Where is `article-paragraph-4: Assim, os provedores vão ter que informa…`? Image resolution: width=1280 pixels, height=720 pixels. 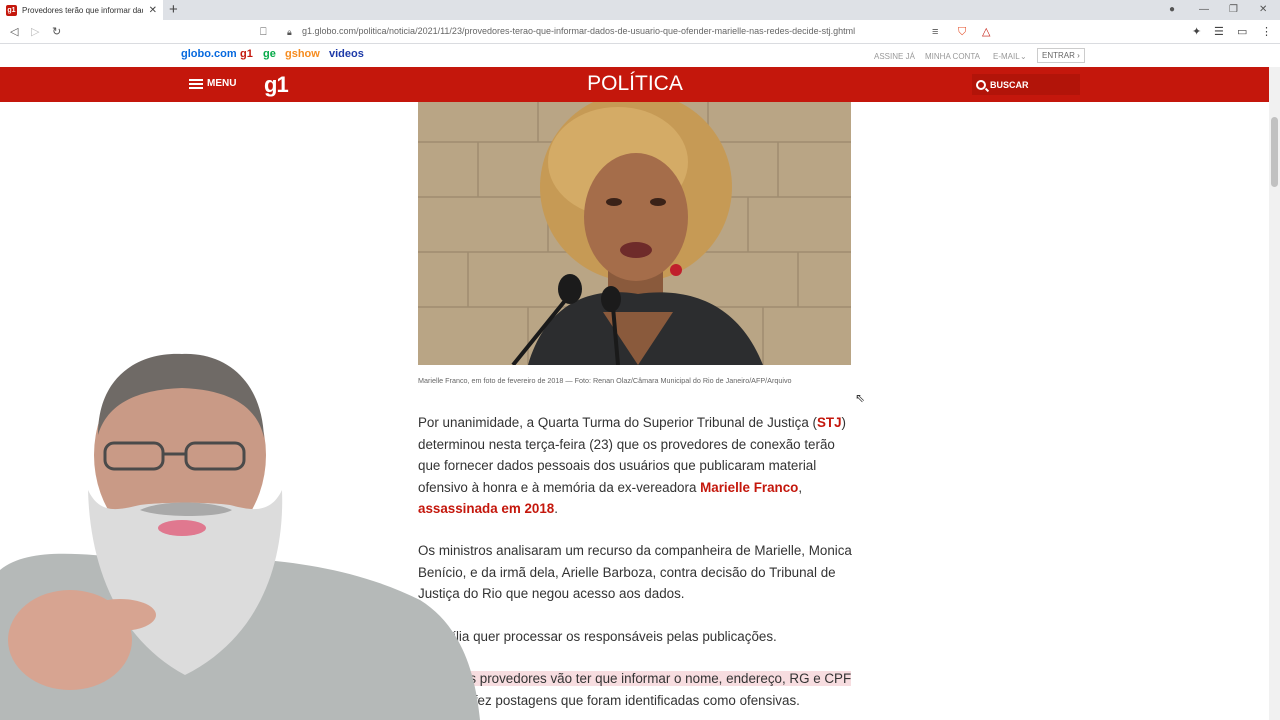
article-paragraph-4: Assim, os provedores vão ter que informa… is located at coordinates (636, 689).